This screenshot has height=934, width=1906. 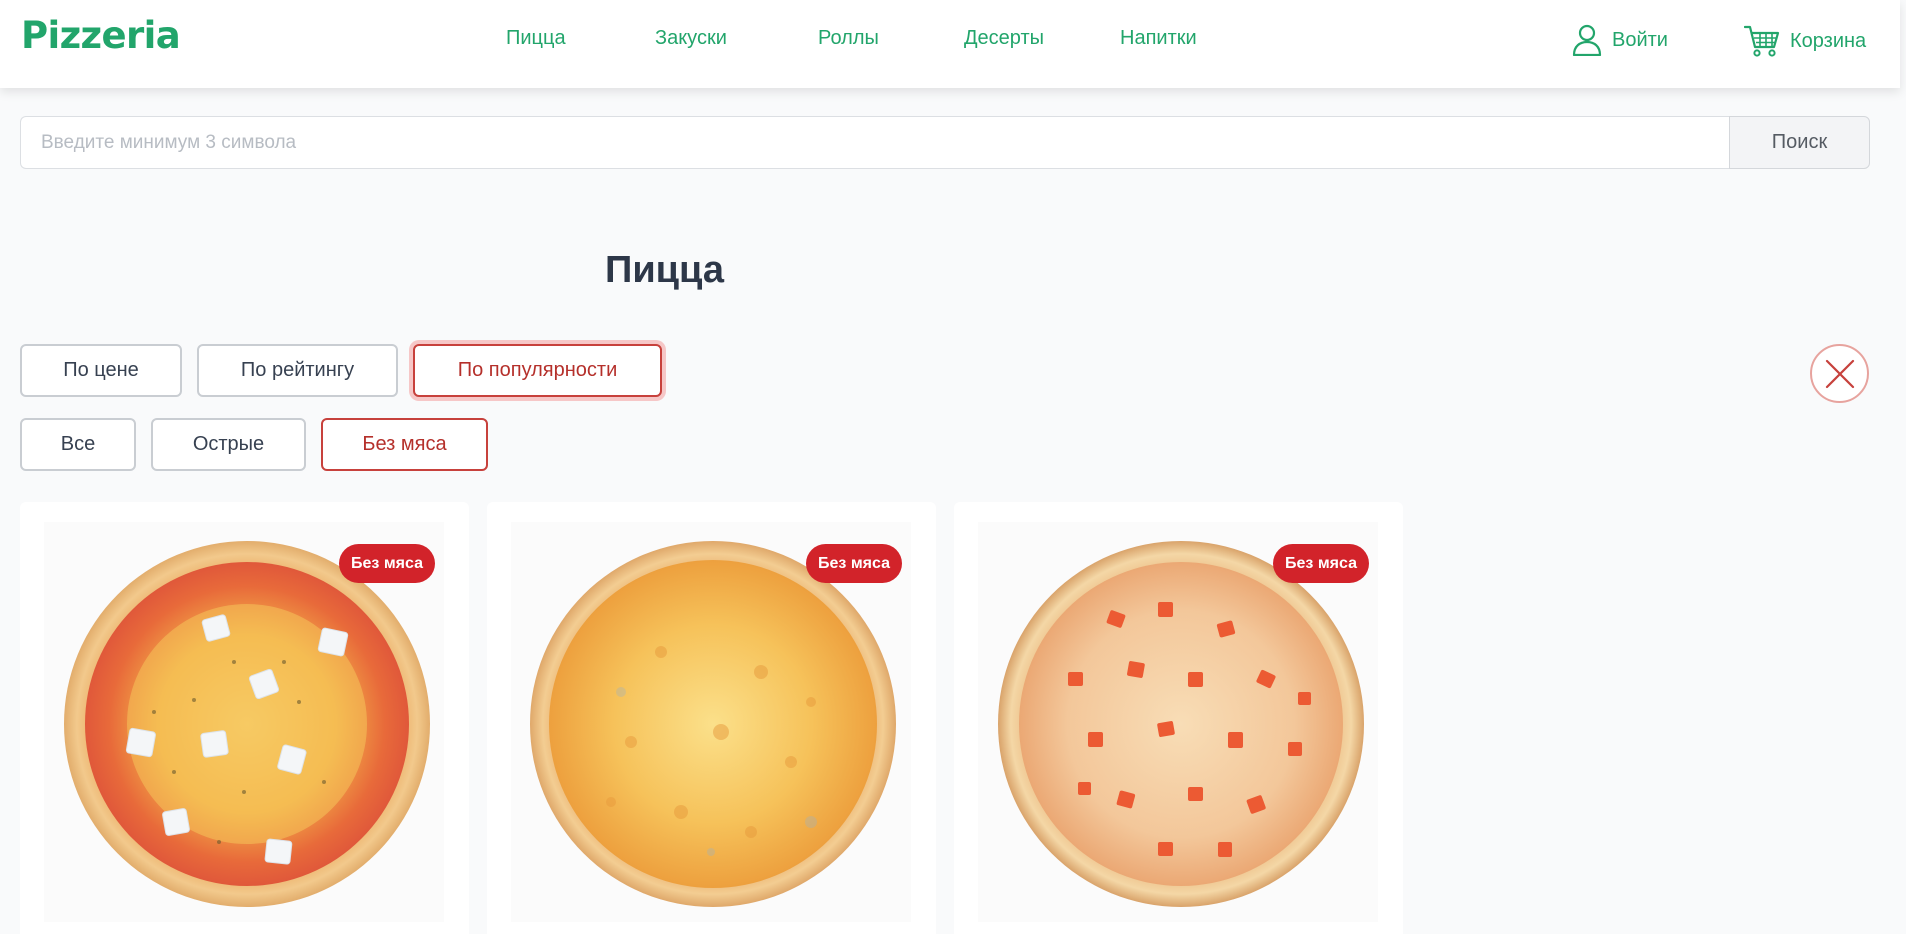 I want to click on search-bar: Поиск, so click(x=945, y=142).